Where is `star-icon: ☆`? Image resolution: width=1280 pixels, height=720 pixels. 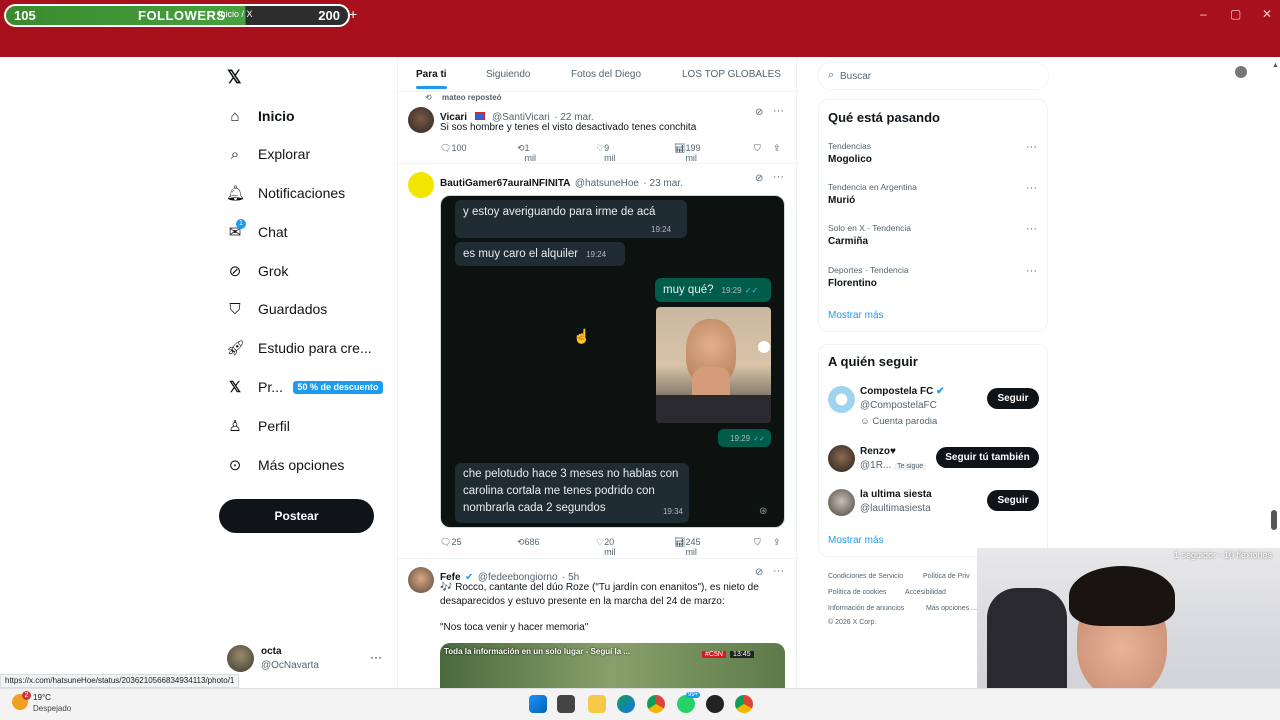 star-icon: ☆ is located at coordinates (1147, 72).